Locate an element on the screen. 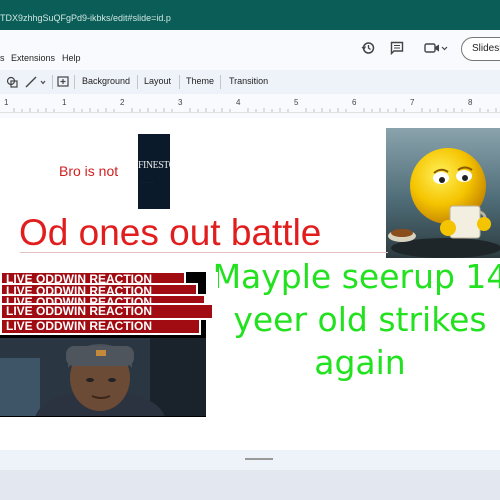 The image size is (500, 500). ruler-number: 4 is located at coordinates (238, 102).